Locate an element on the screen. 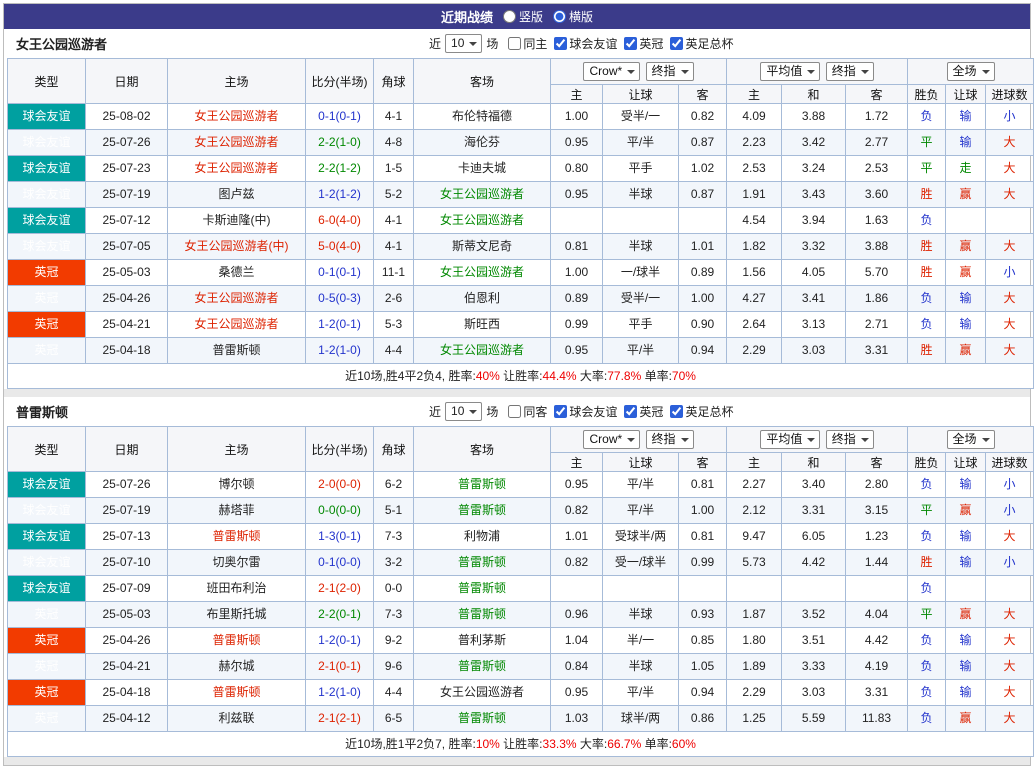 This screenshot has width=1034, height=769. home-team-link: 图卢兹 is located at coordinates (236, 194).